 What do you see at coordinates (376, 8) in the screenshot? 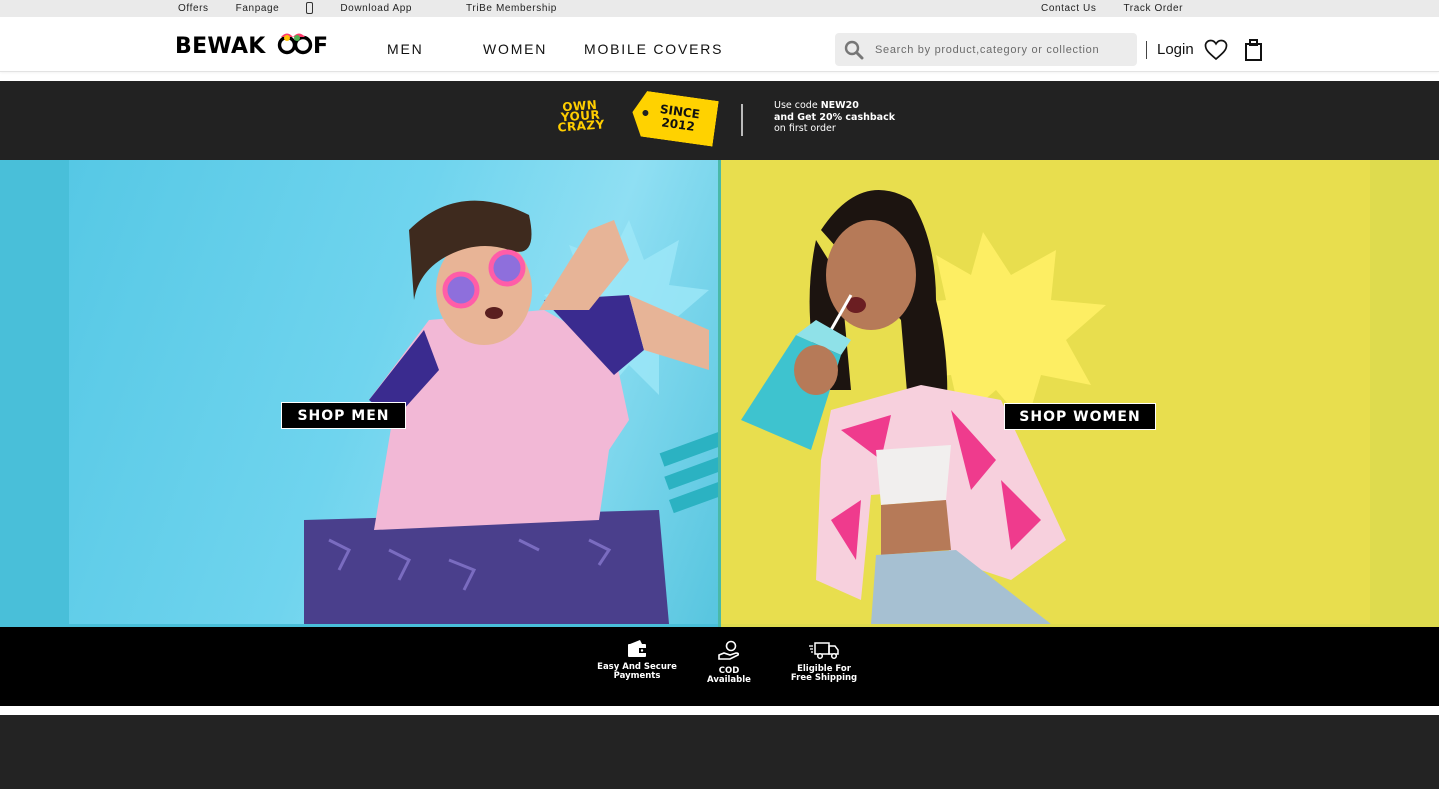
I see `download-app-label: Download App` at bounding box center [376, 8].